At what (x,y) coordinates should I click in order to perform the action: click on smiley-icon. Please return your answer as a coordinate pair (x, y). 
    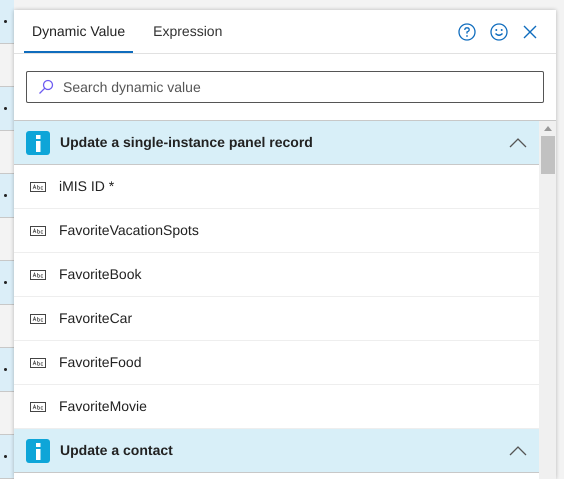
    Looking at the image, I should click on (499, 32).